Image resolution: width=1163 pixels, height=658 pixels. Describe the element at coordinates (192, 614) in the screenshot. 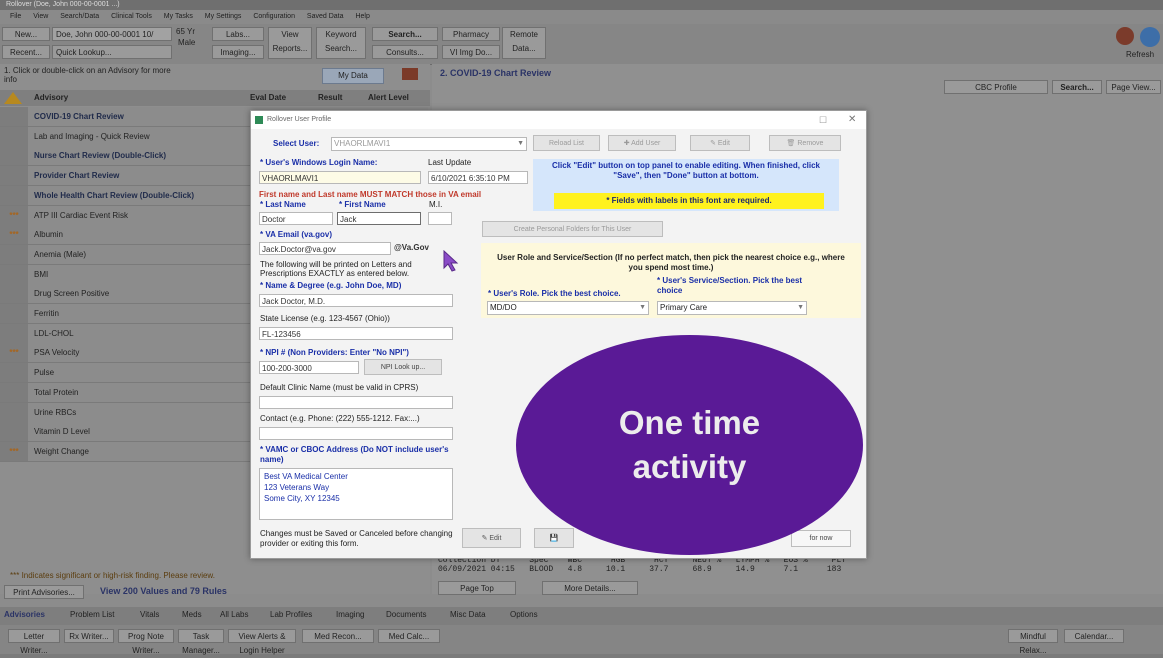

I see `tab-meds: Meds` at that location.